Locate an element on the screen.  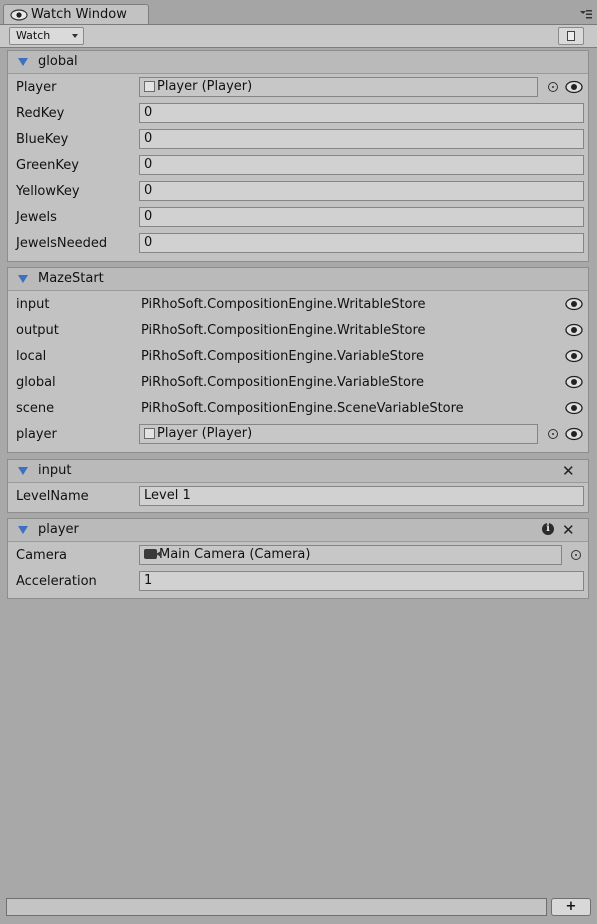
watch-dropdown: Watch is located at coordinates (46, 36).